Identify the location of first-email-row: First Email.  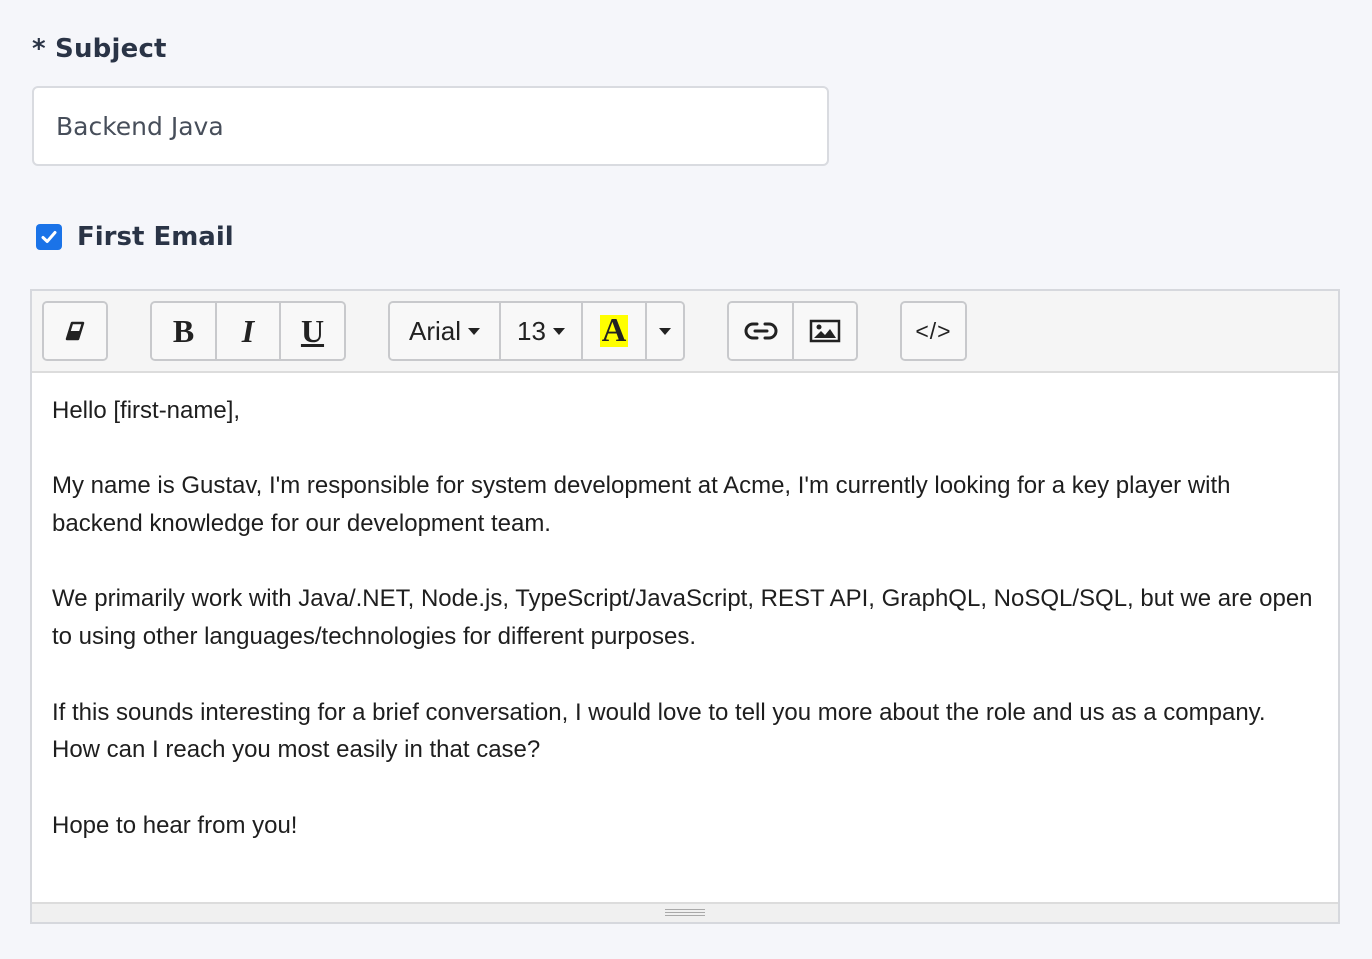
(135, 237).